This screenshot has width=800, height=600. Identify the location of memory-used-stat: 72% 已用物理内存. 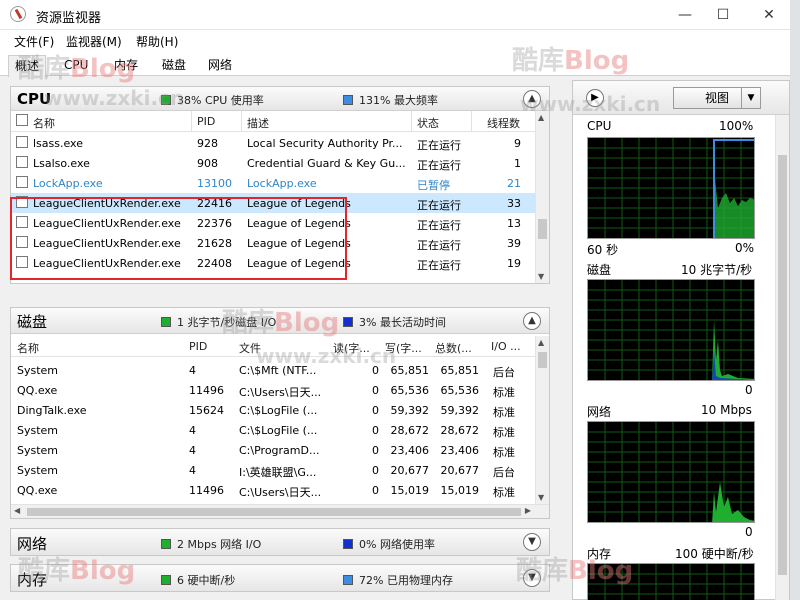
(398, 580).